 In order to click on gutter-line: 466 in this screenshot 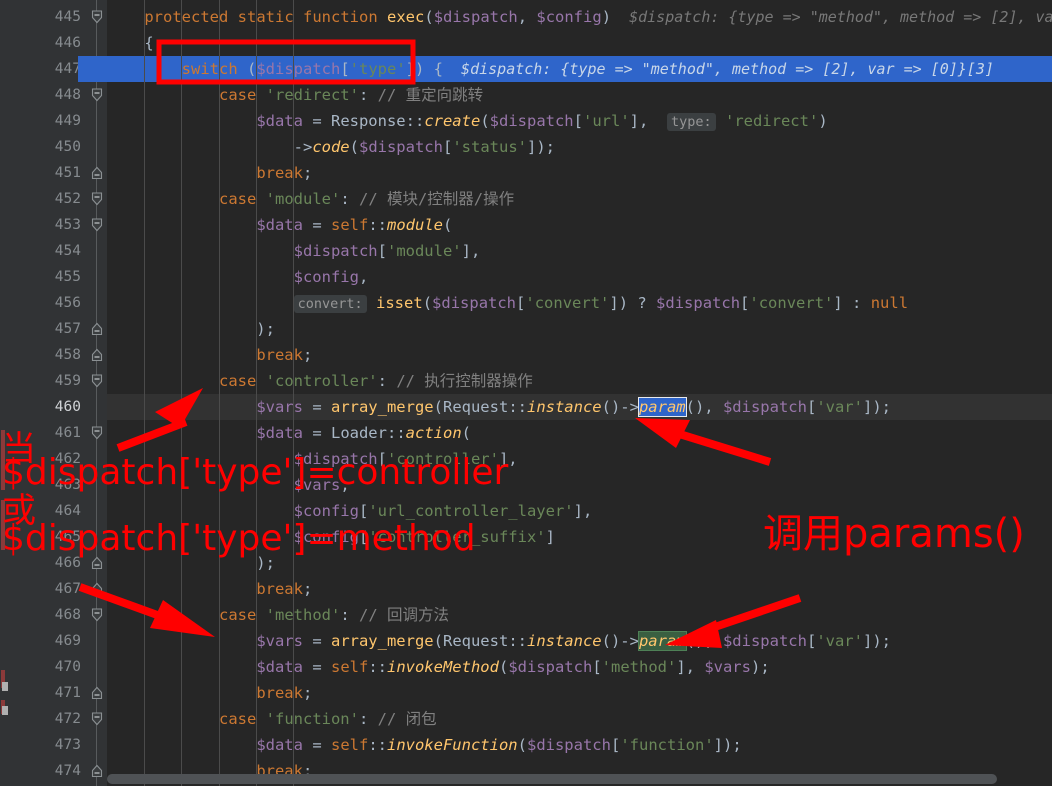, I will do `click(59, 563)`.